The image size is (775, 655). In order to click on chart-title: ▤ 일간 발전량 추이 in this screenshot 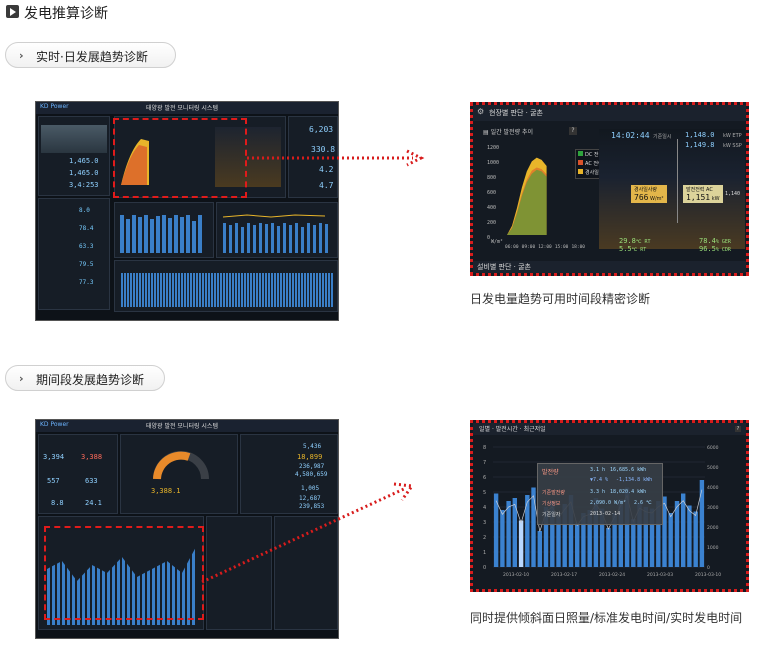, I will do `click(508, 131)`.